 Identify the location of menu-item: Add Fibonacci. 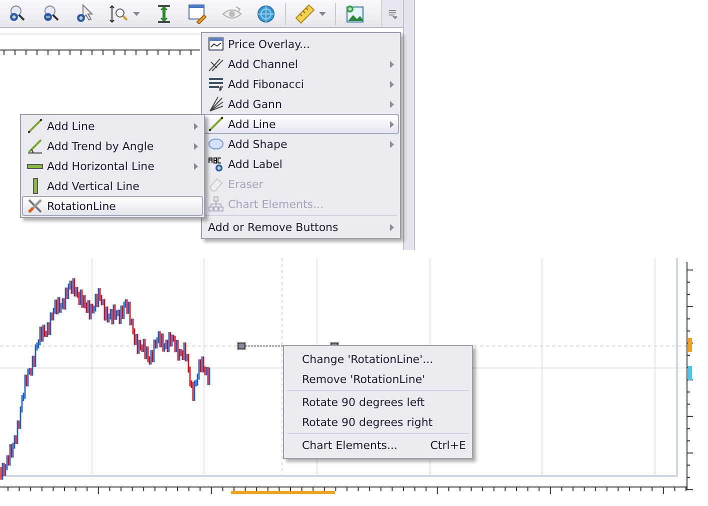
(301, 84).